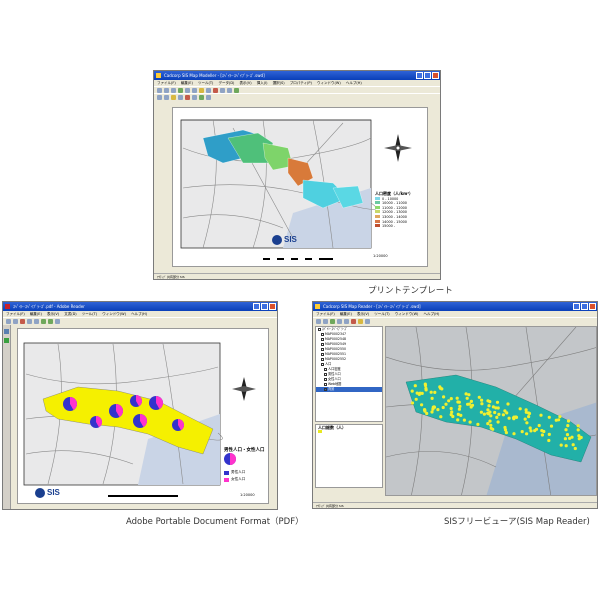 Image resolution: width=600 pixels, height=600 pixels. What do you see at coordinates (173, 90) in the screenshot?
I see `save-icon` at bounding box center [173, 90].